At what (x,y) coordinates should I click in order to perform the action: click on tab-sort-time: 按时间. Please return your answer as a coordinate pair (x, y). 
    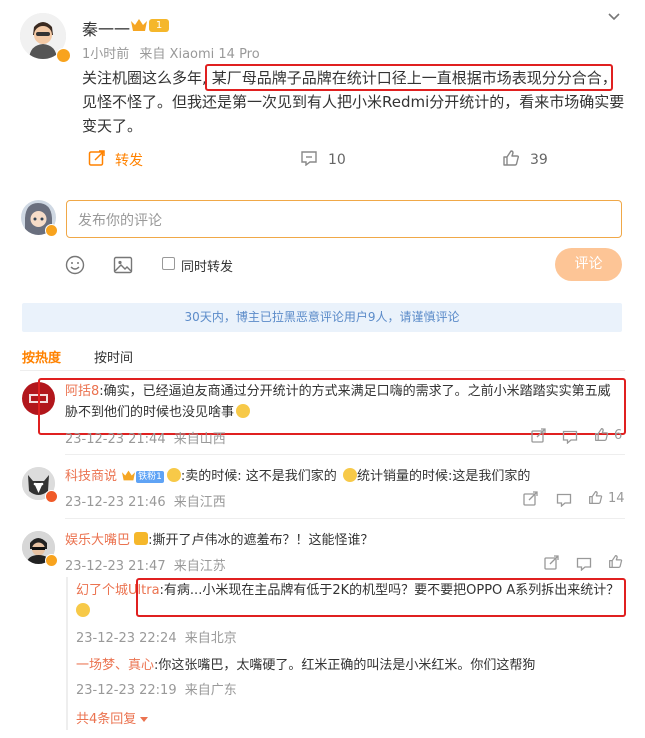
    Looking at the image, I should click on (113, 356).